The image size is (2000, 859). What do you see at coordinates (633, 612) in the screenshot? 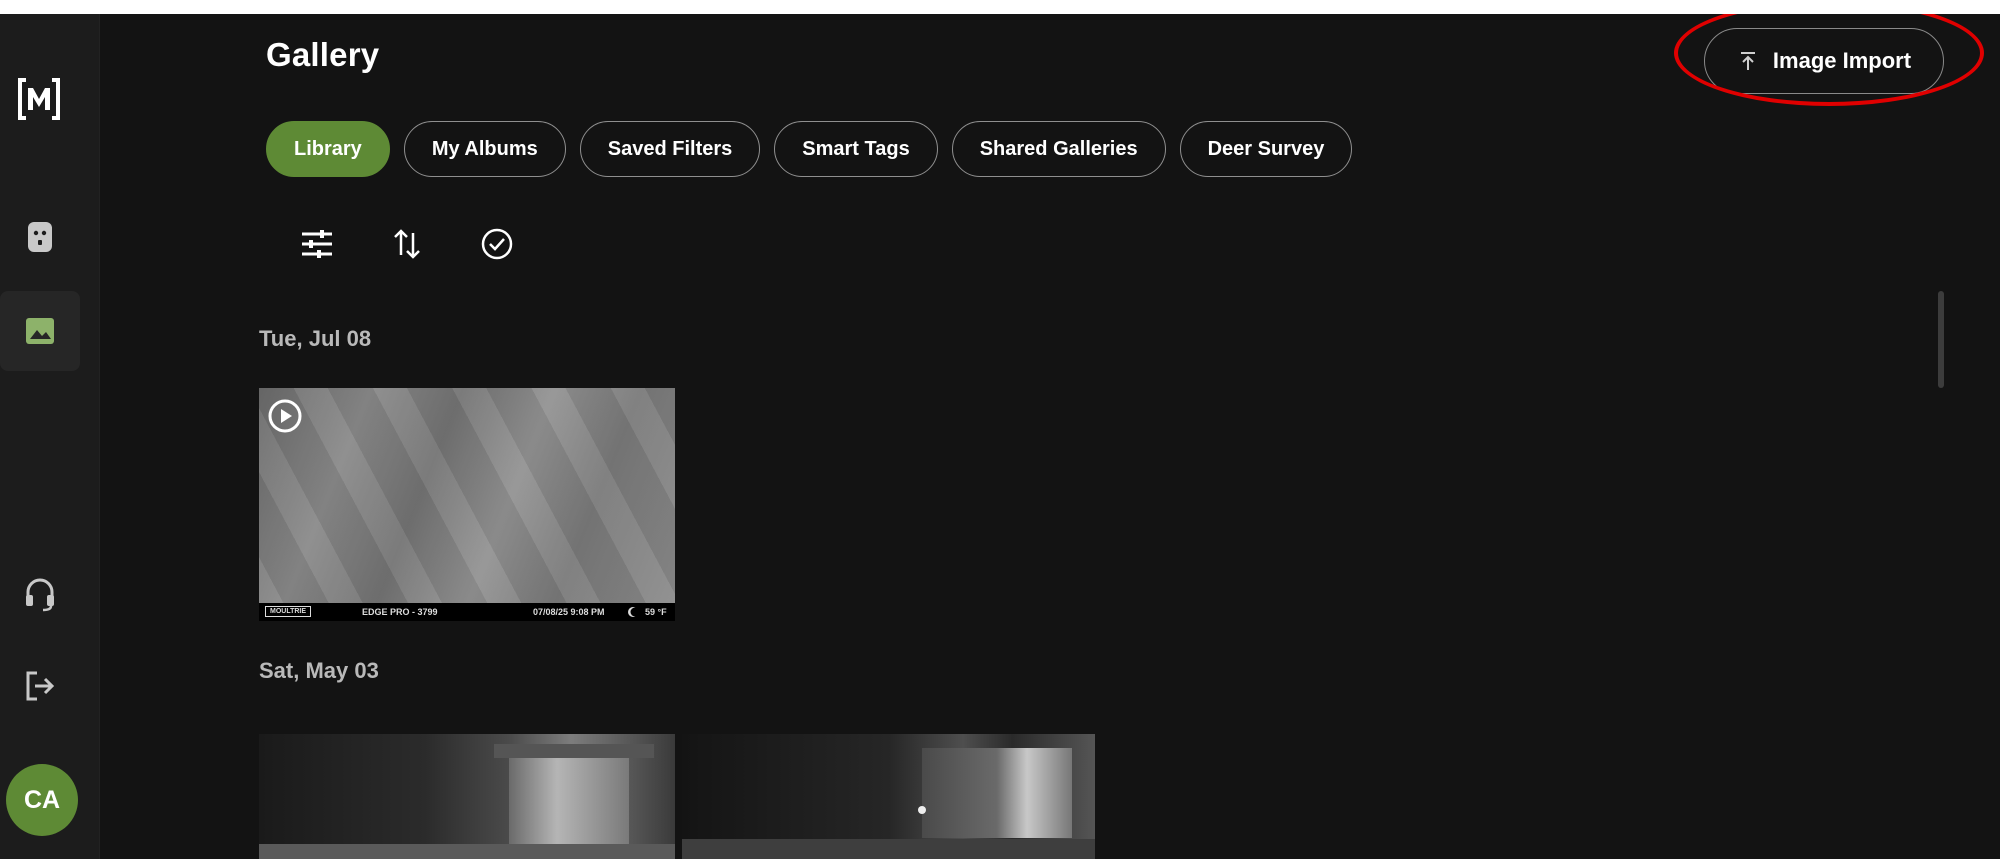
I see `moon-phase-icon` at bounding box center [633, 612].